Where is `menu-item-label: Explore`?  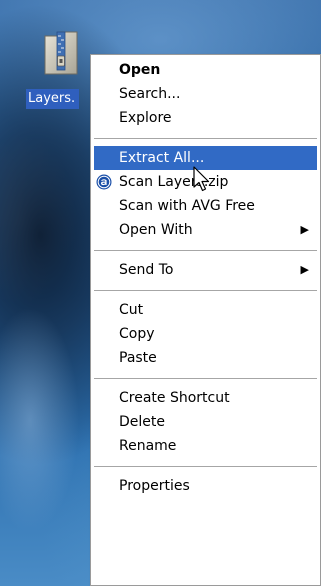 menu-item-label: Explore is located at coordinates (145, 118).